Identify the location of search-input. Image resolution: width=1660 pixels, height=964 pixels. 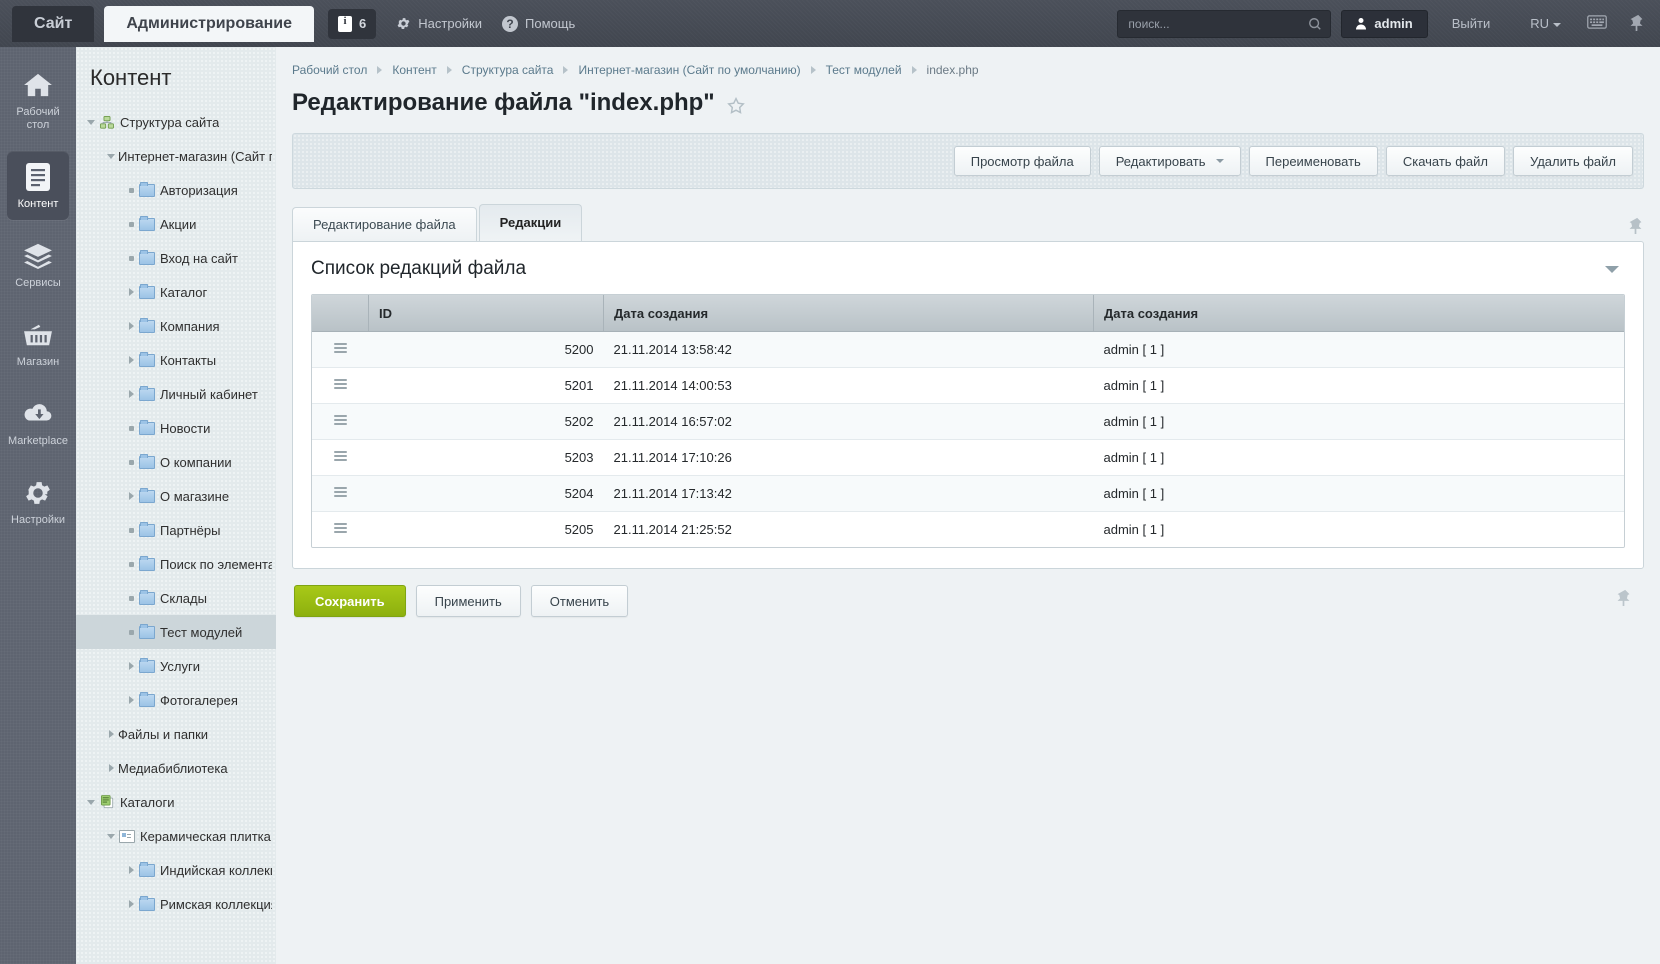
(1217, 23).